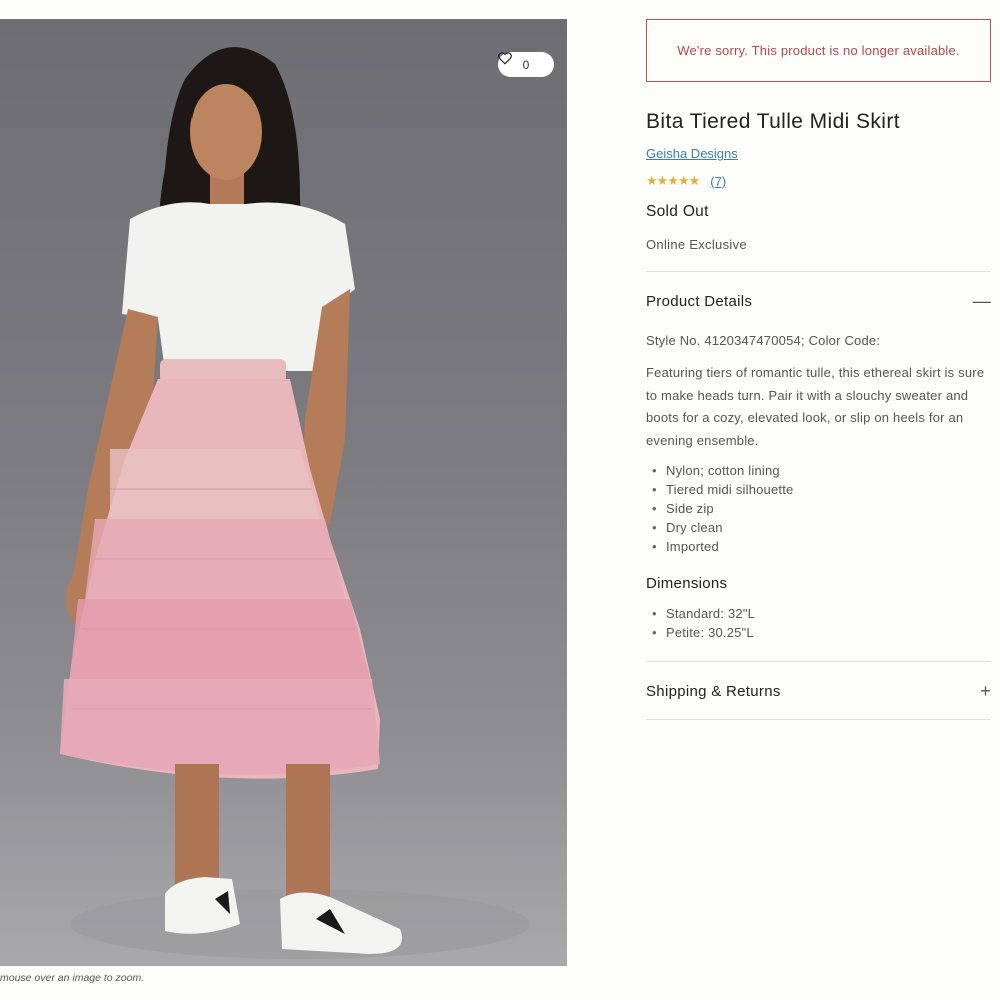 The width and height of the screenshot is (1000, 1000). I want to click on availability-status: Sold Out, so click(677, 211).